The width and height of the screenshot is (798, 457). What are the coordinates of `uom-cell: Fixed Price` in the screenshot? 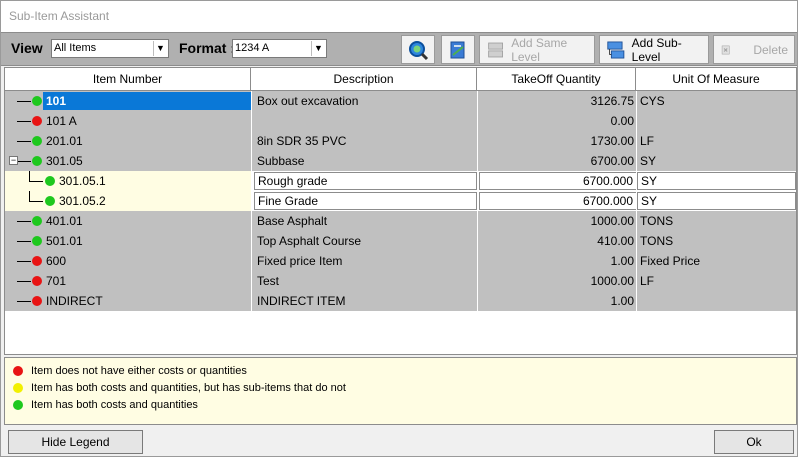 It's located at (670, 261).